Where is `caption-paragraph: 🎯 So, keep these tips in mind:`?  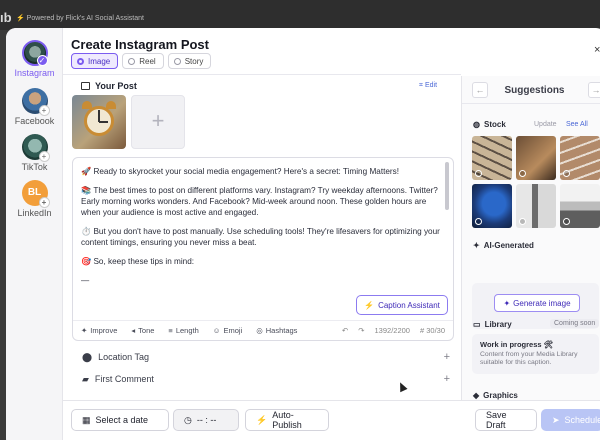 caption-paragraph: 🎯 So, keep these tips in mind: is located at coordinates (138, 261).